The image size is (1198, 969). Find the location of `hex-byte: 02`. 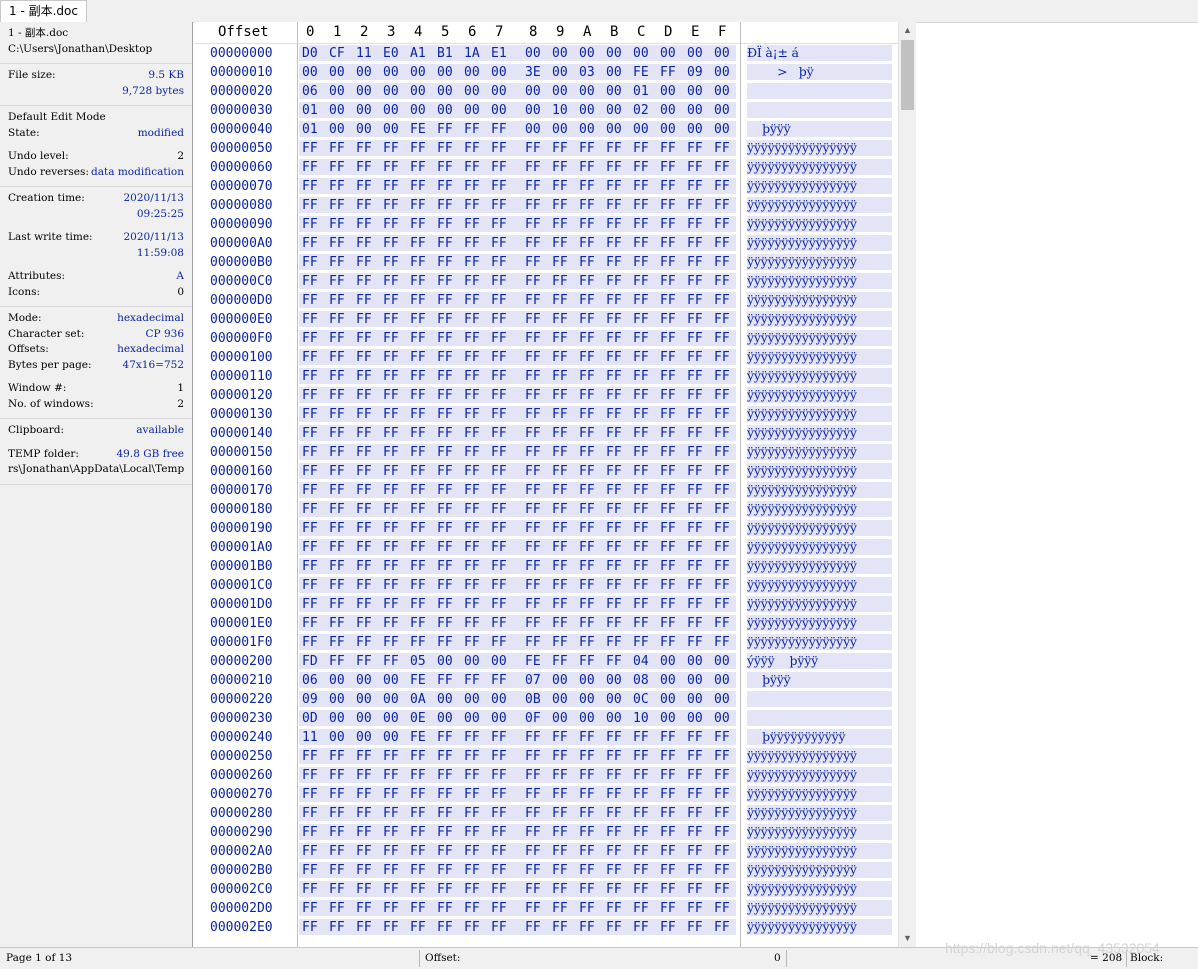

hex-byte: 02 is located at coordinates (641, 110).